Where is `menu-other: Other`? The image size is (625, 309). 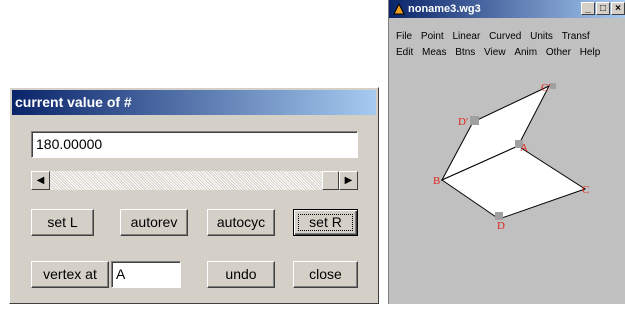 menu-other: Other is located at coordinates (558, 52).